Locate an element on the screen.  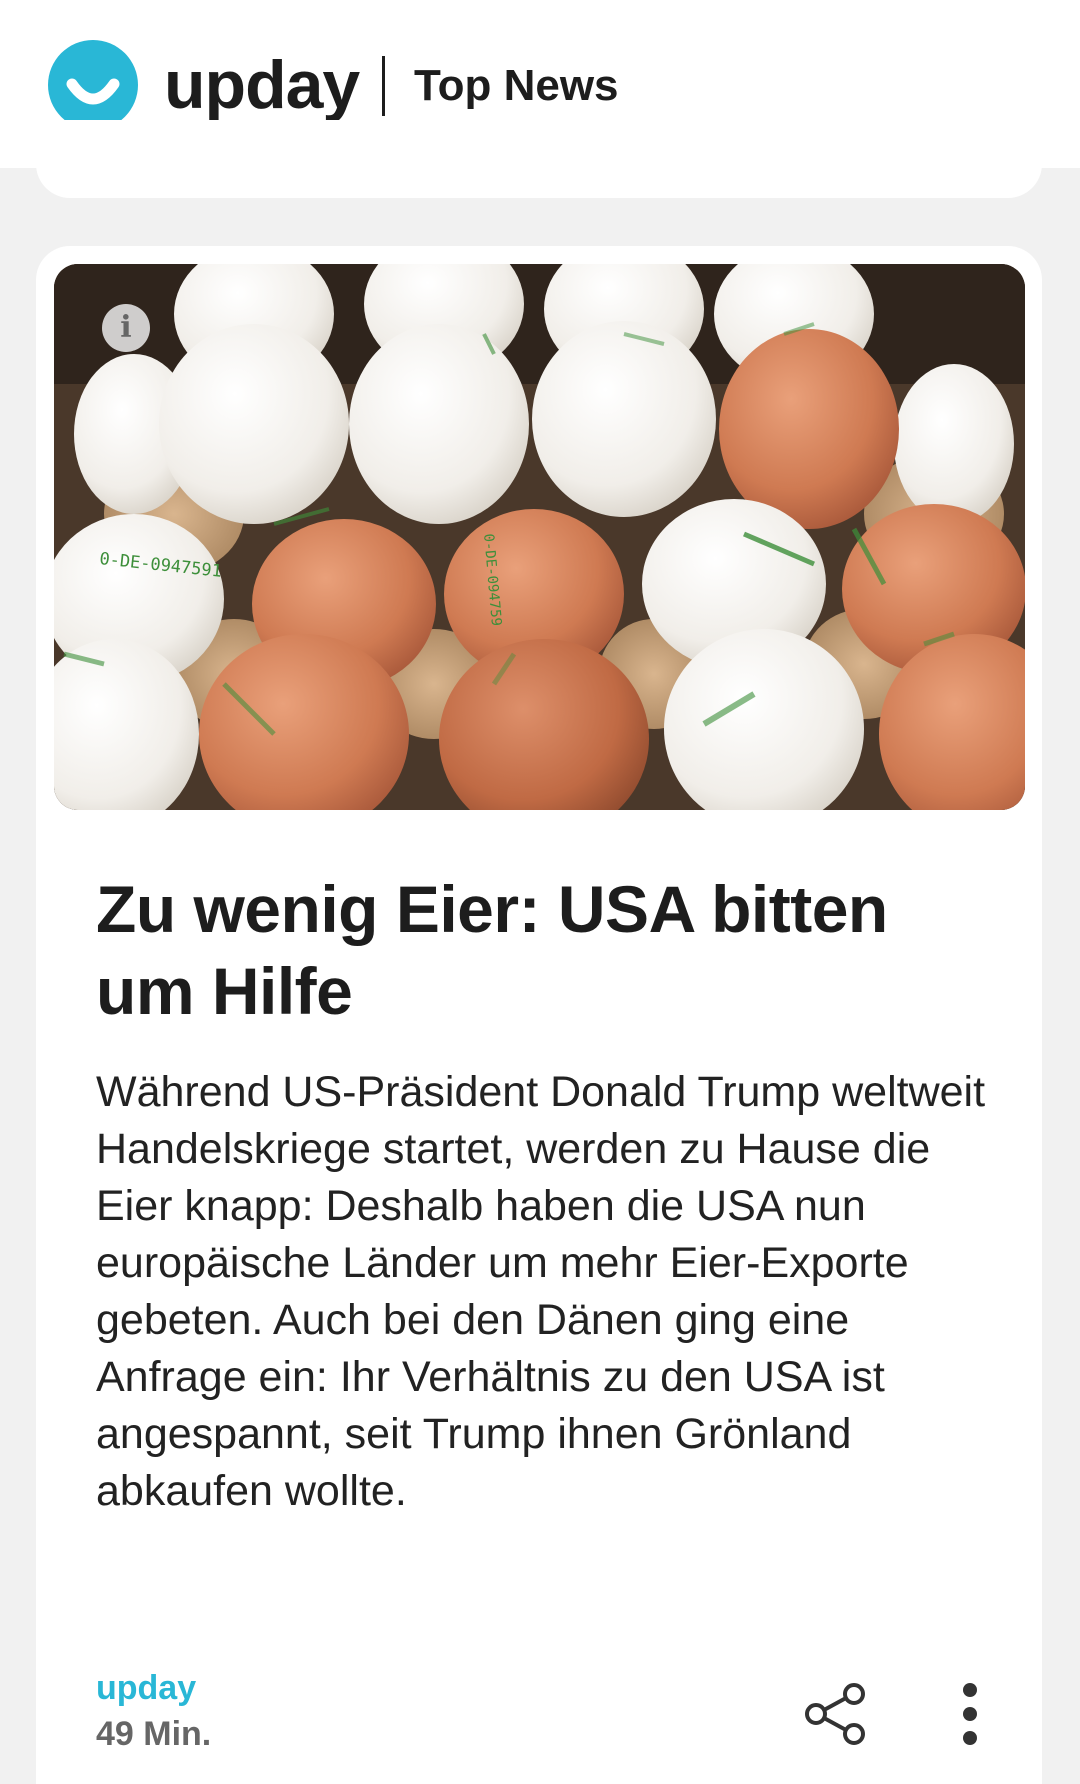
share-button is located at coordinates (836, 1714).